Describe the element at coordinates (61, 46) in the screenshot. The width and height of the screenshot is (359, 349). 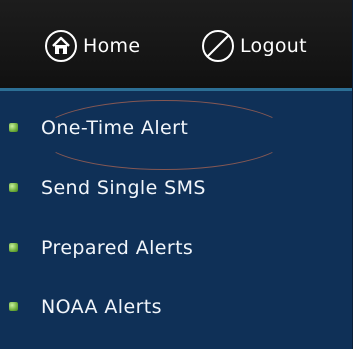
I see `home-icon` at that location.